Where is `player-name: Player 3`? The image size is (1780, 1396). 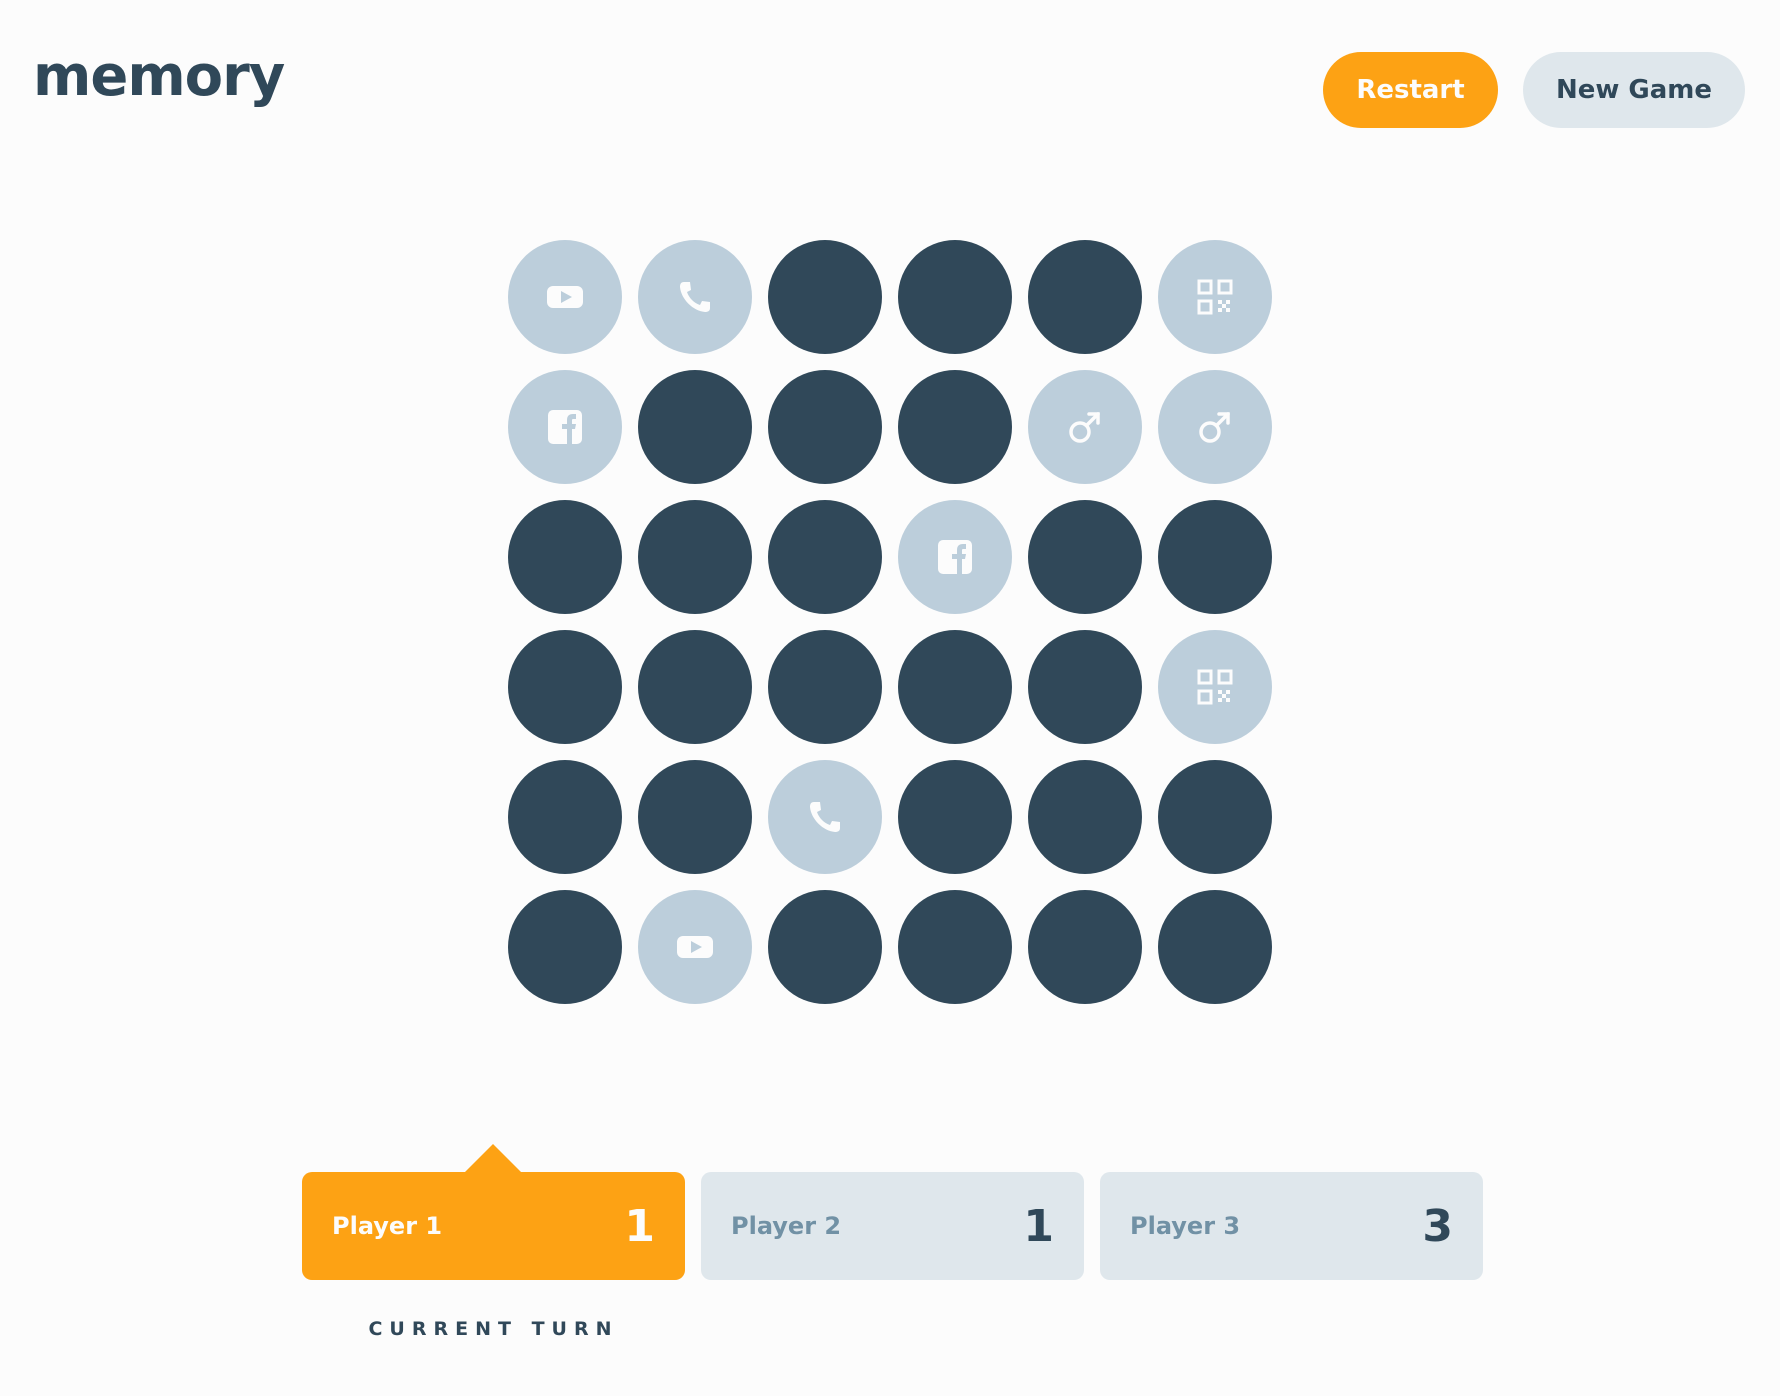
player-name: Player 3 is located at coordinates (1185, 1226).